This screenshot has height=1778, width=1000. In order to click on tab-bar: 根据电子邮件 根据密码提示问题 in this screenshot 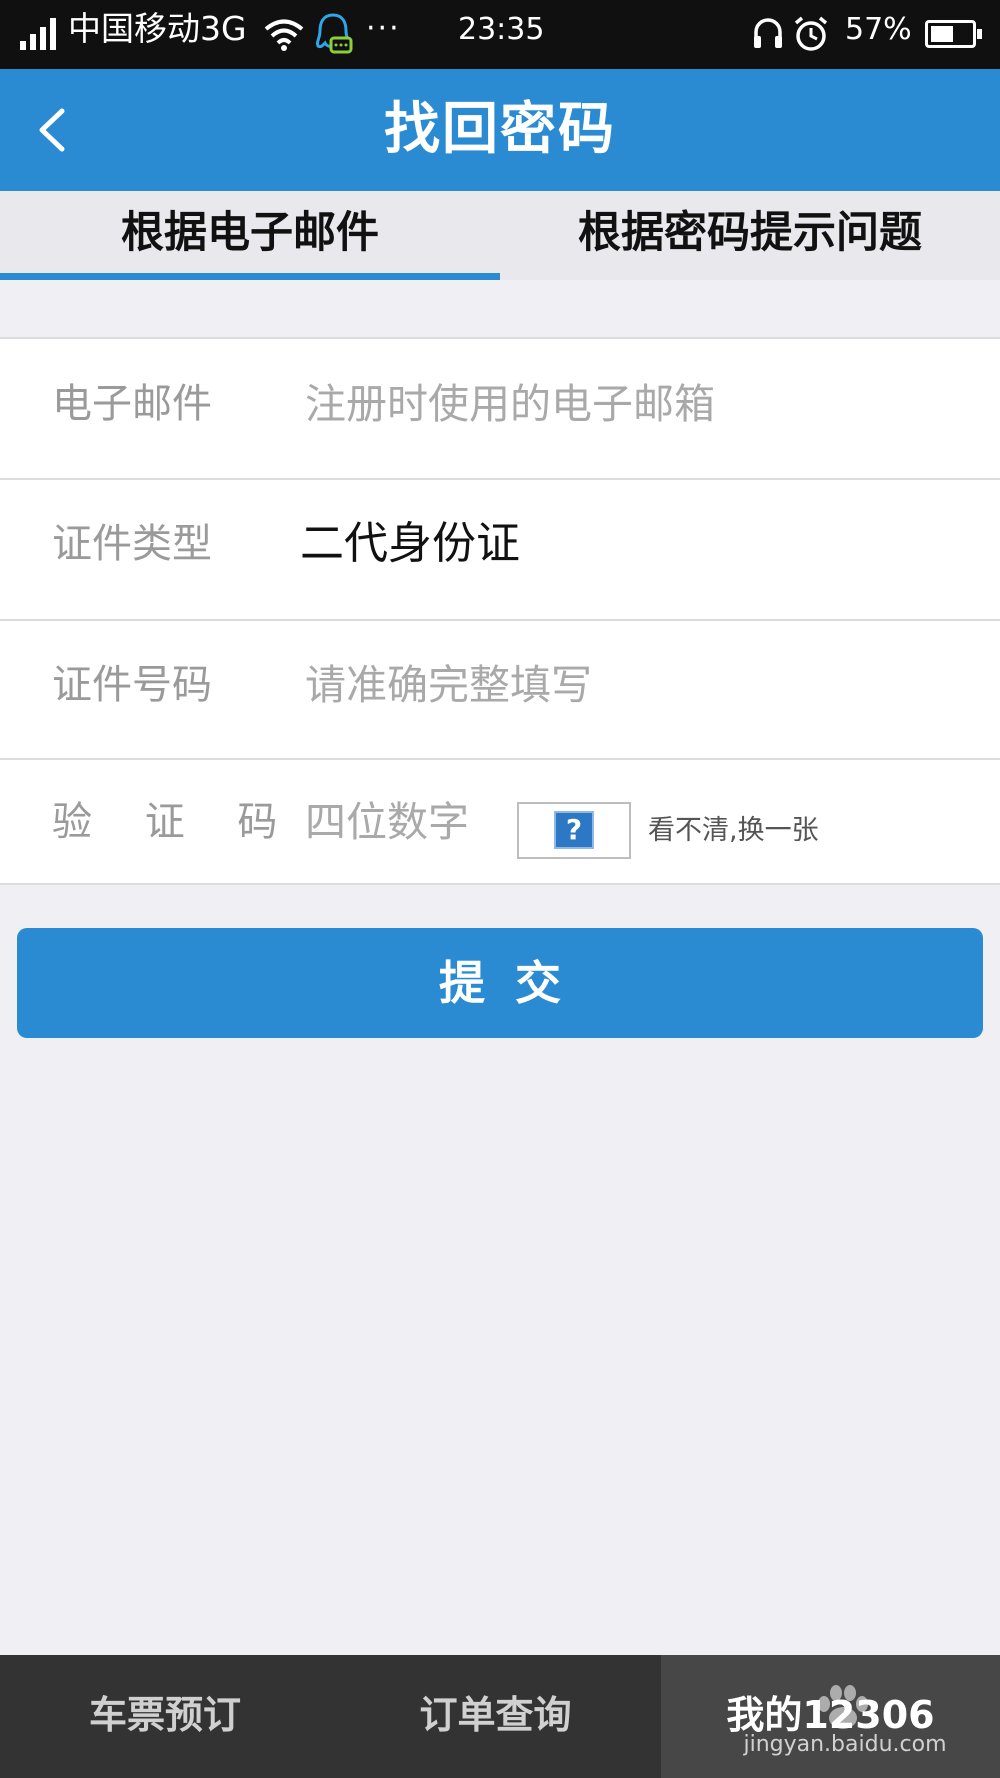, I will do `click(500, 235)`.